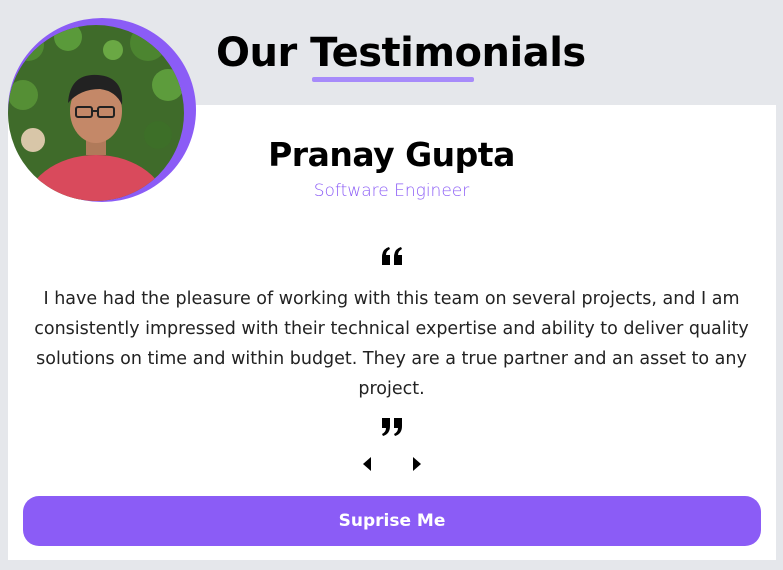 The width and height of the screenshot is (783, 570). Describe the element at coordinates (393, 79) in the screenshot. I see `title-underline` at that location.